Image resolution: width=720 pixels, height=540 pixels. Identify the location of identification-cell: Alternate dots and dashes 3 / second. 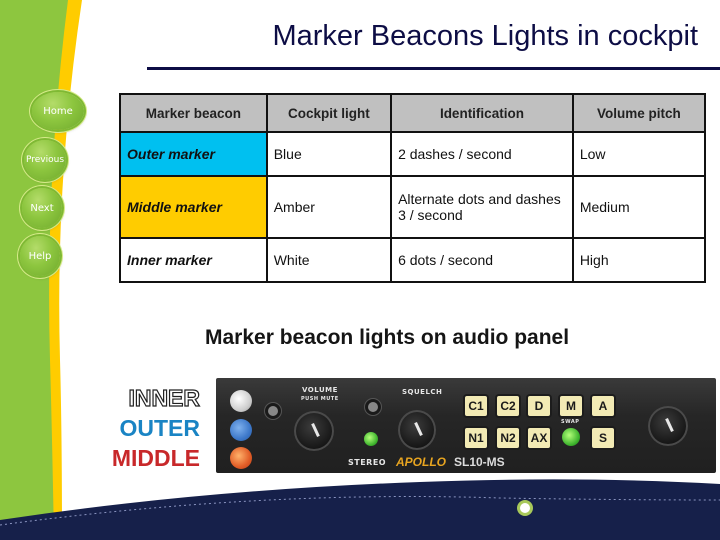
(482, 207).